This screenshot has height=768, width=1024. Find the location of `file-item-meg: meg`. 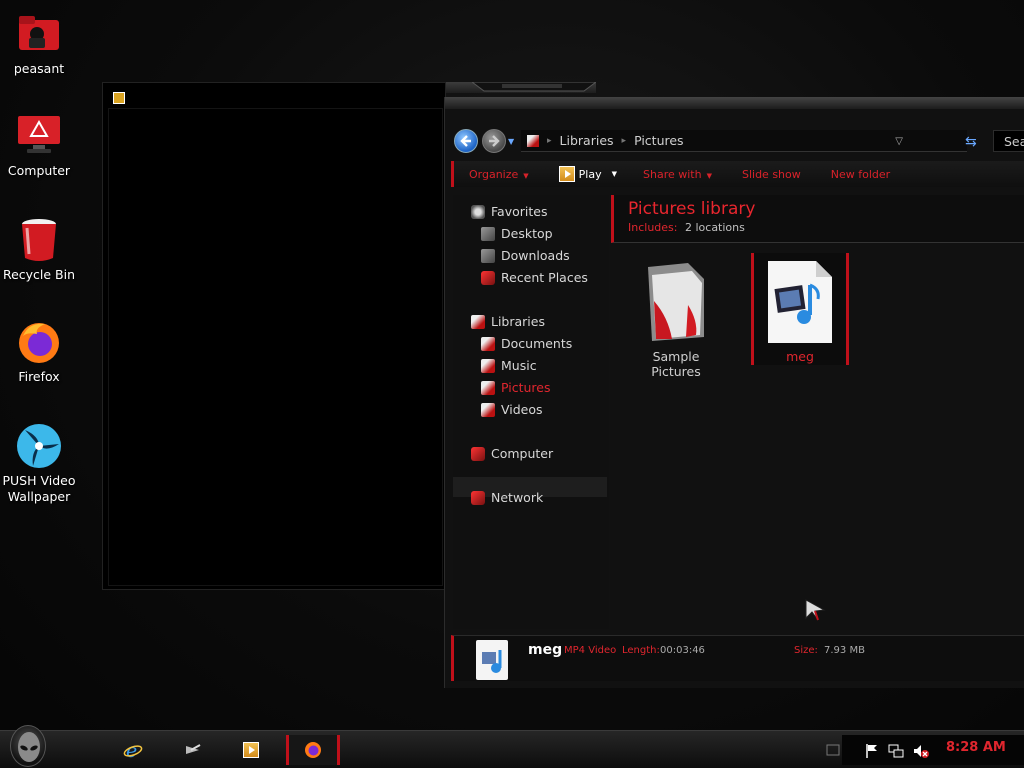

file-item-meg: meg is located at coordinates (800, 309).